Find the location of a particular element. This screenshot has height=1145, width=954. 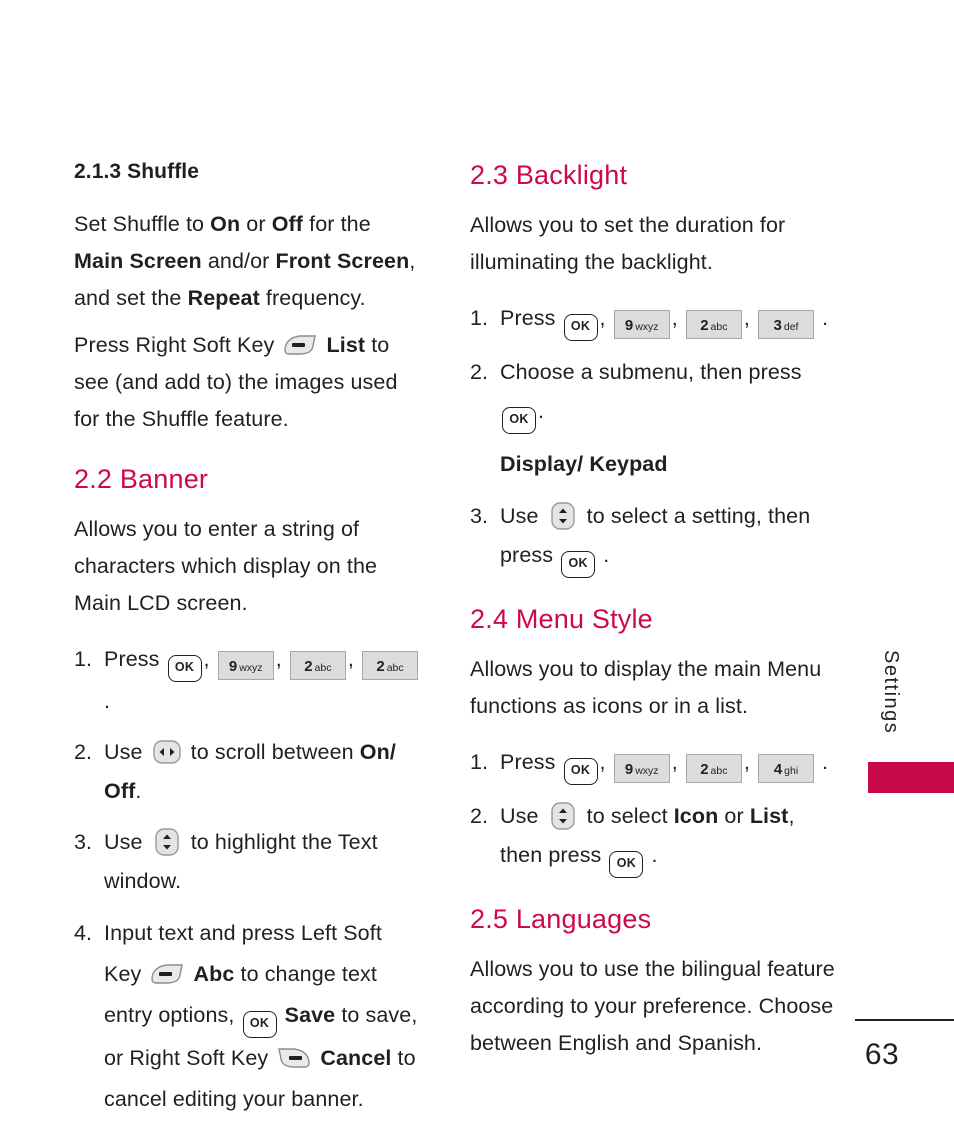

key-4-ghi-icon: 4 ghi is located at coordinates (786, 769).